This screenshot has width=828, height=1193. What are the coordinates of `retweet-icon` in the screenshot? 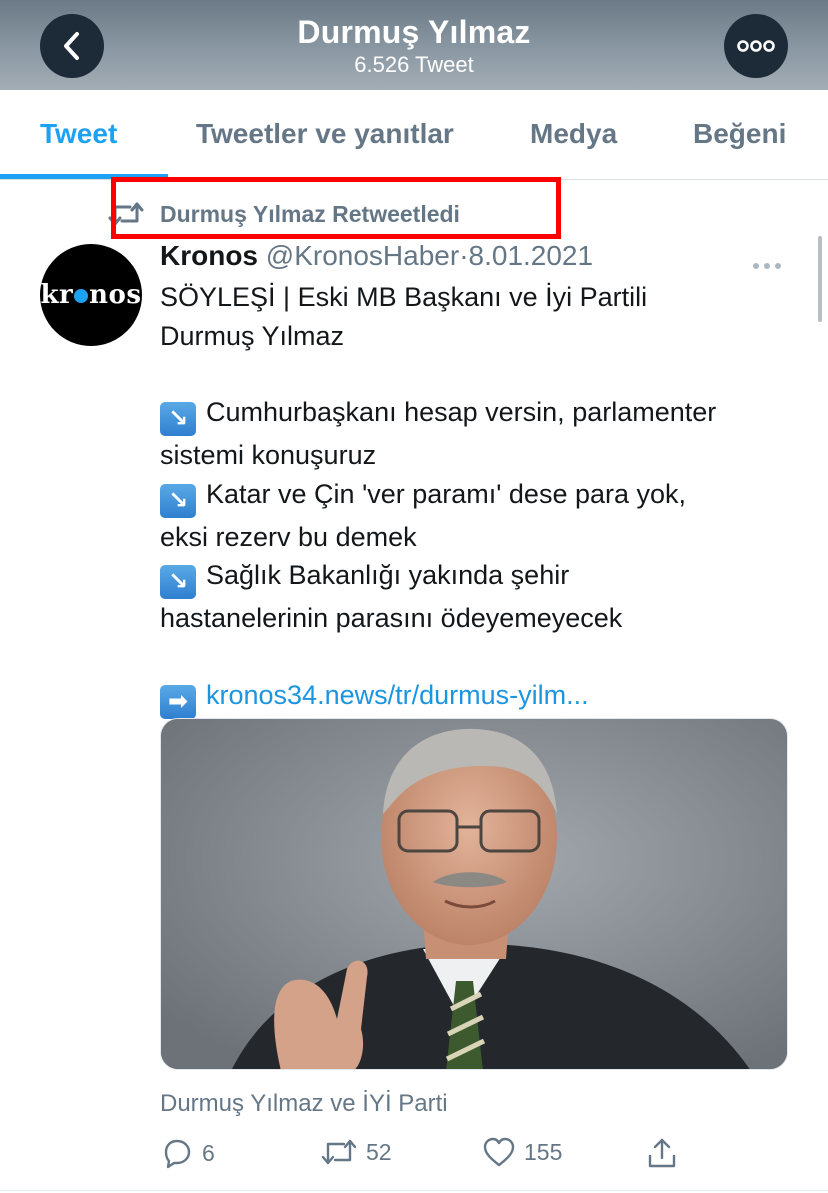 It's located at (339, 1152).